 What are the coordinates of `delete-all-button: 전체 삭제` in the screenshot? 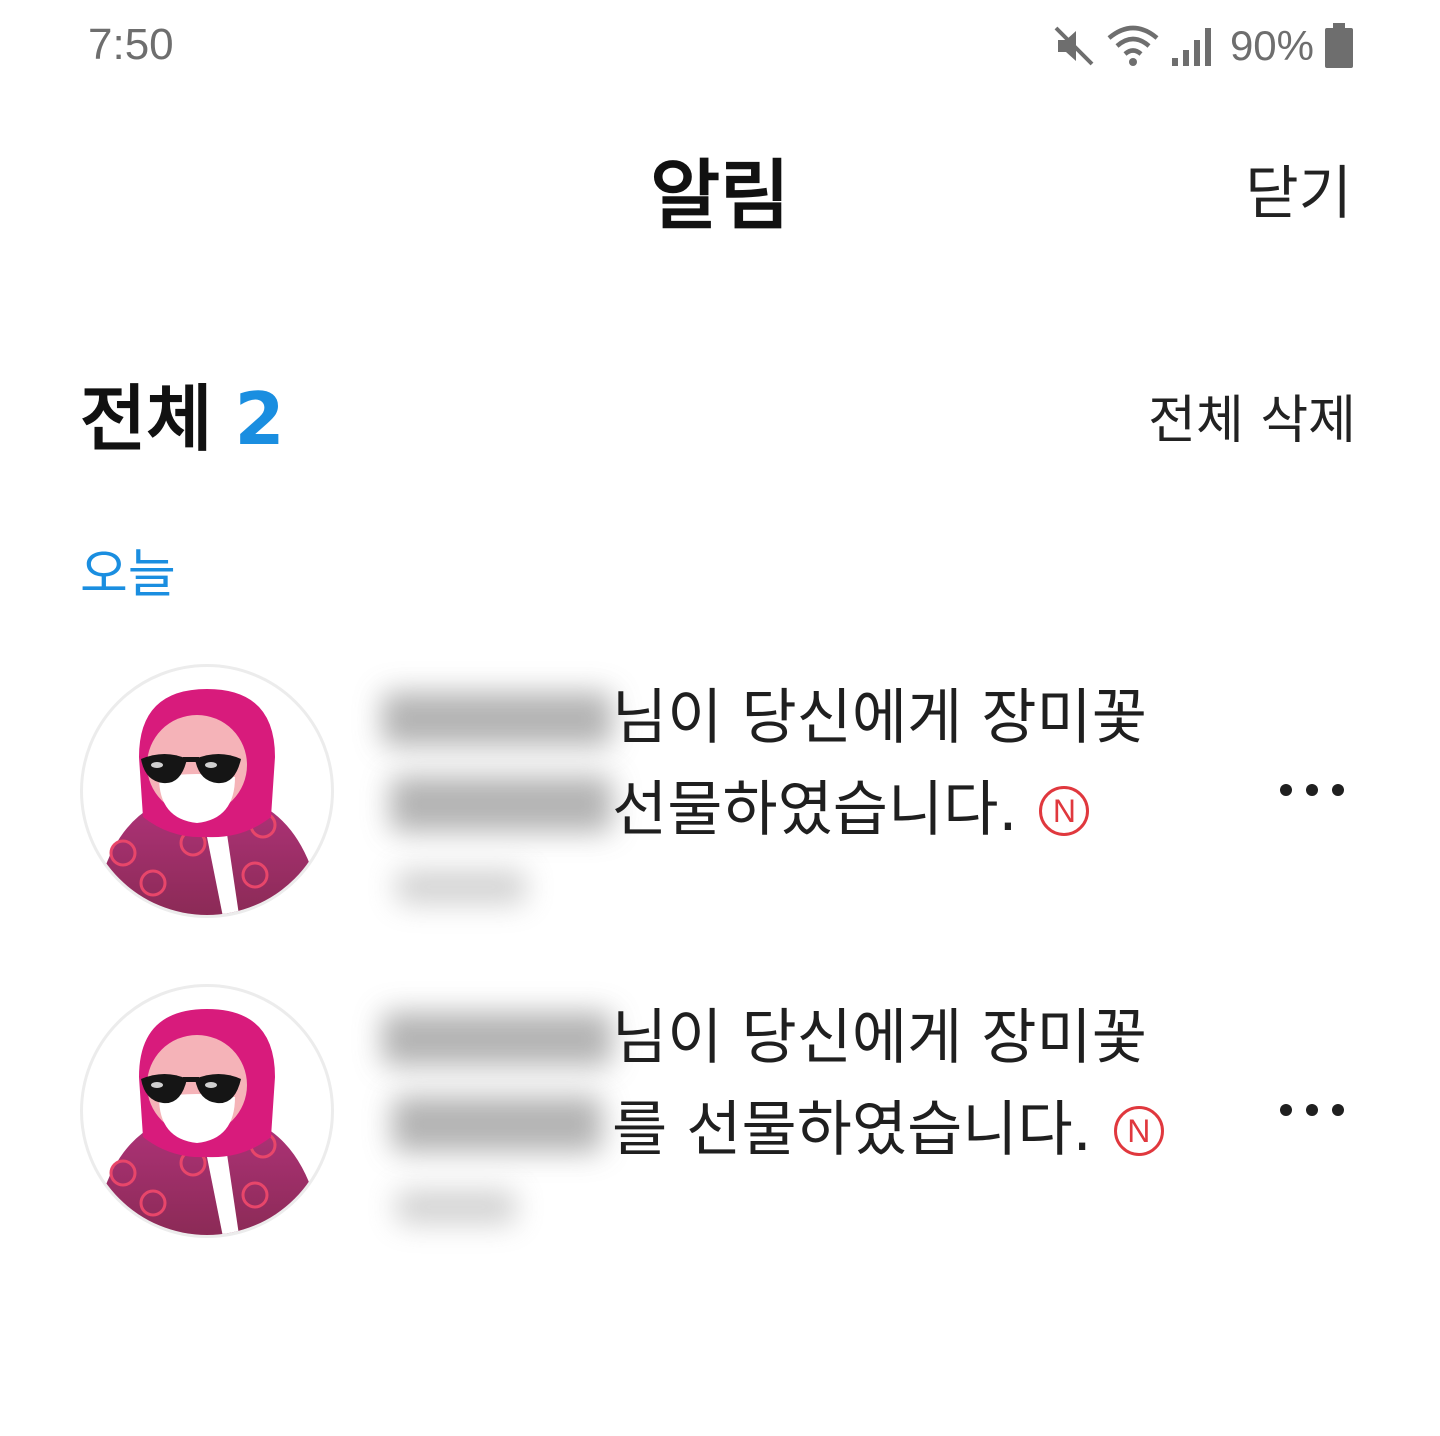 It's located at (1252, 415).